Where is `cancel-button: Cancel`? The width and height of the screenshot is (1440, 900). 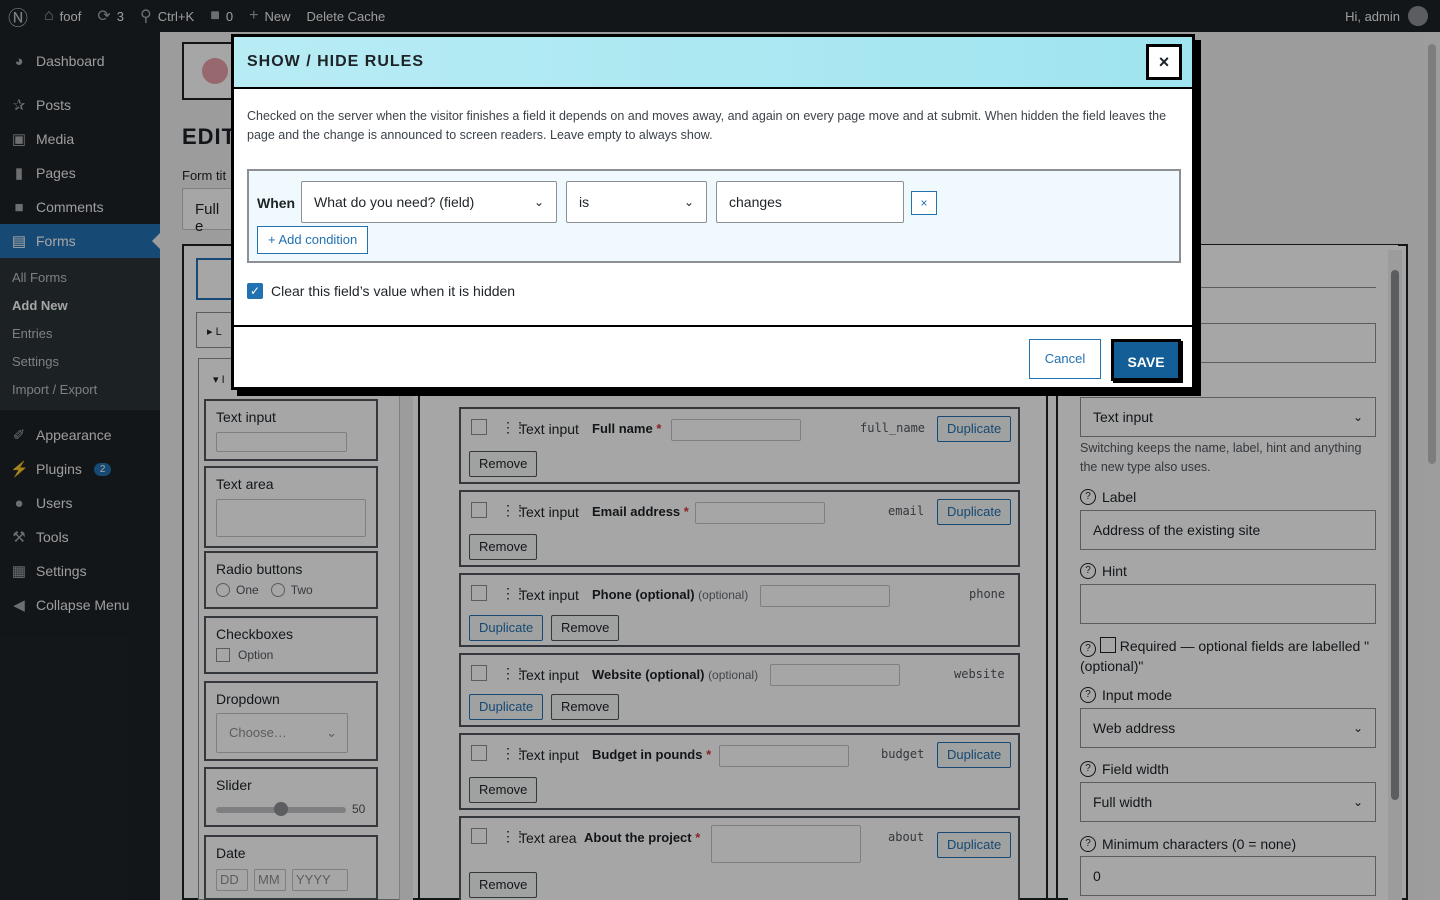
cancel-button: Cancel is located at coordinates (1065, 359).